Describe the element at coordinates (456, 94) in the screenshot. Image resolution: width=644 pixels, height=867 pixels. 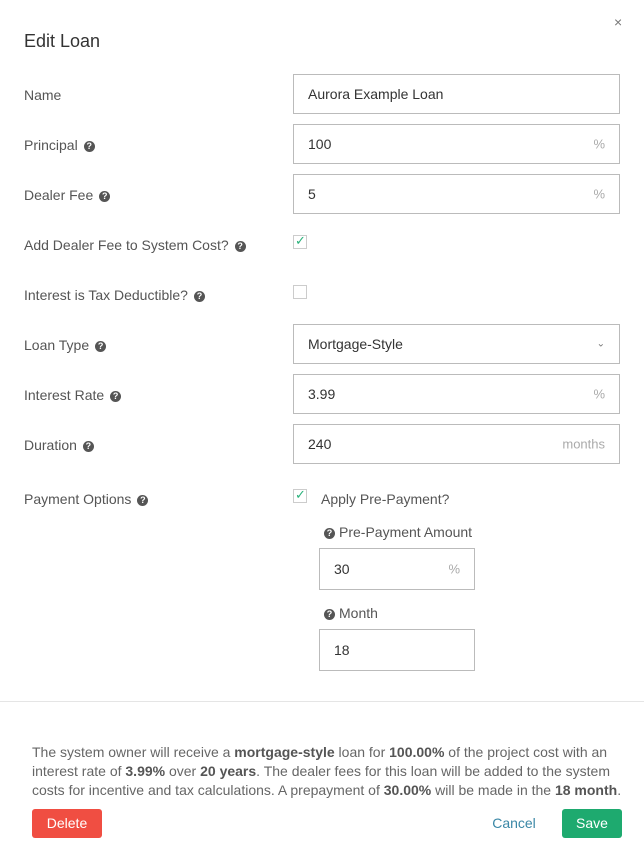
I see `name-input: Aurora Example Loan` at that location.